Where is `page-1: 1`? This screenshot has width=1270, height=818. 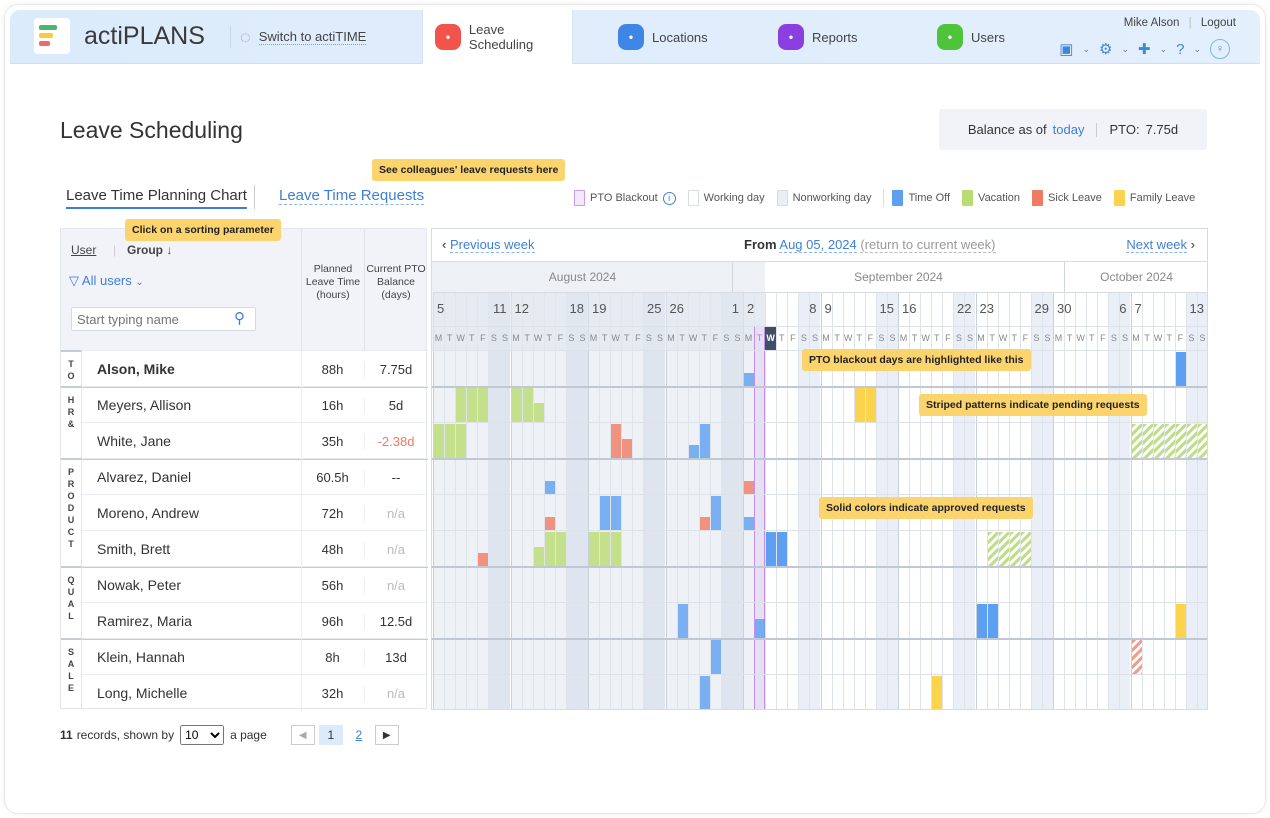 page-1: 1 is located at coordinates (330, 735).